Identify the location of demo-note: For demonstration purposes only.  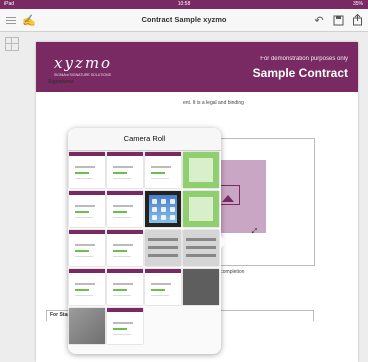
(304, 59).